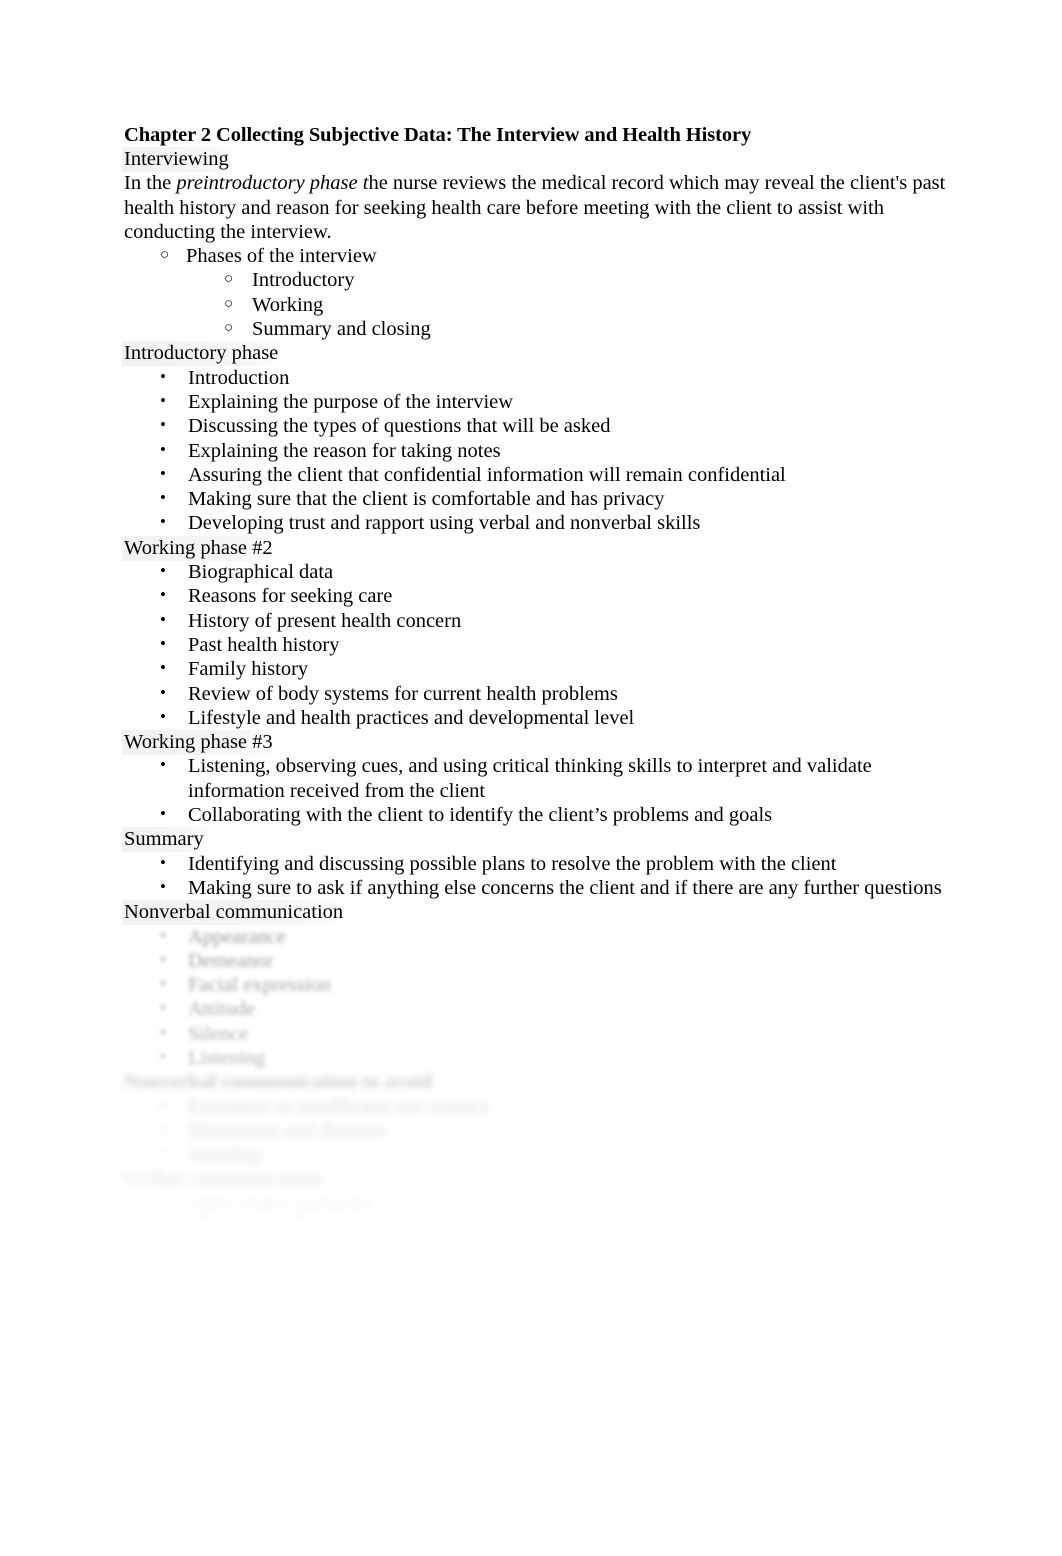  Describe the element at coordinates (338, 1106) in the screenshot. I see `list-item-label: Excessive or insufficient eye contact` at that location.